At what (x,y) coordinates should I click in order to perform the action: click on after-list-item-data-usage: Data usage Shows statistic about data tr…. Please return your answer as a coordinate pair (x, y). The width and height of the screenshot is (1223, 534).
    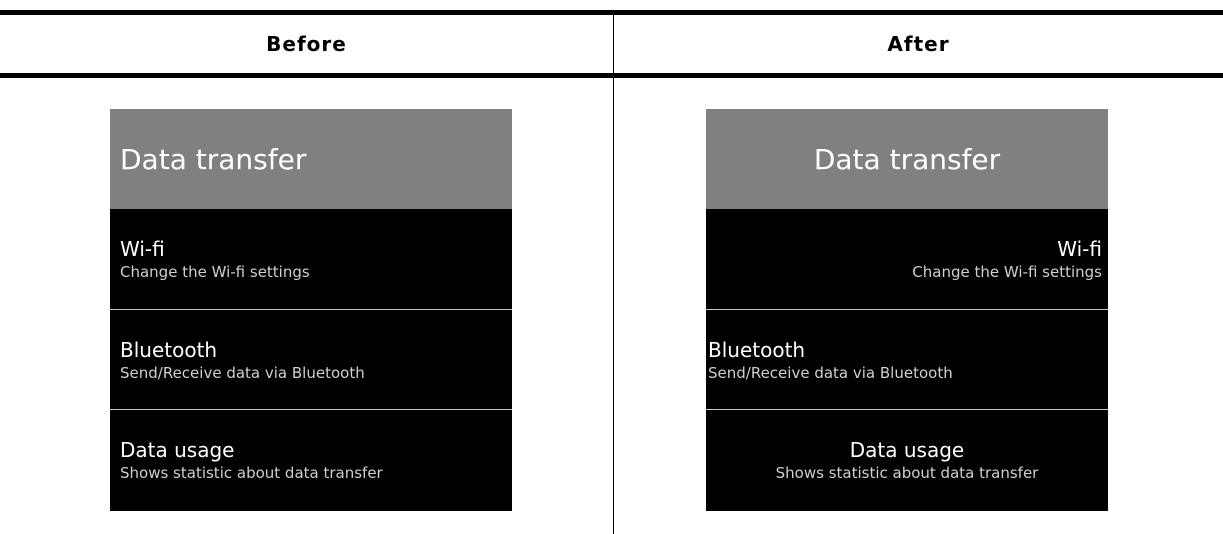
    Looking at the image, I should click on (907, 459).